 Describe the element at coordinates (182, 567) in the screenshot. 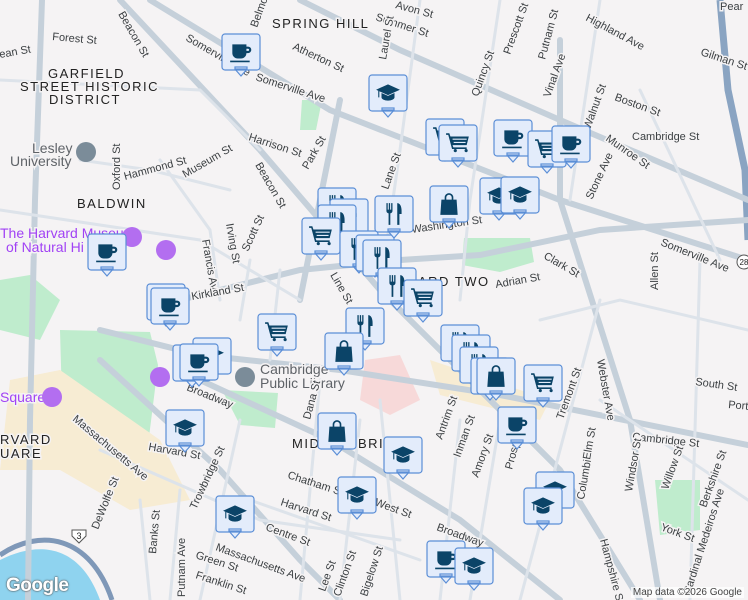

I see `street-label: Putnam Ave` at that location.